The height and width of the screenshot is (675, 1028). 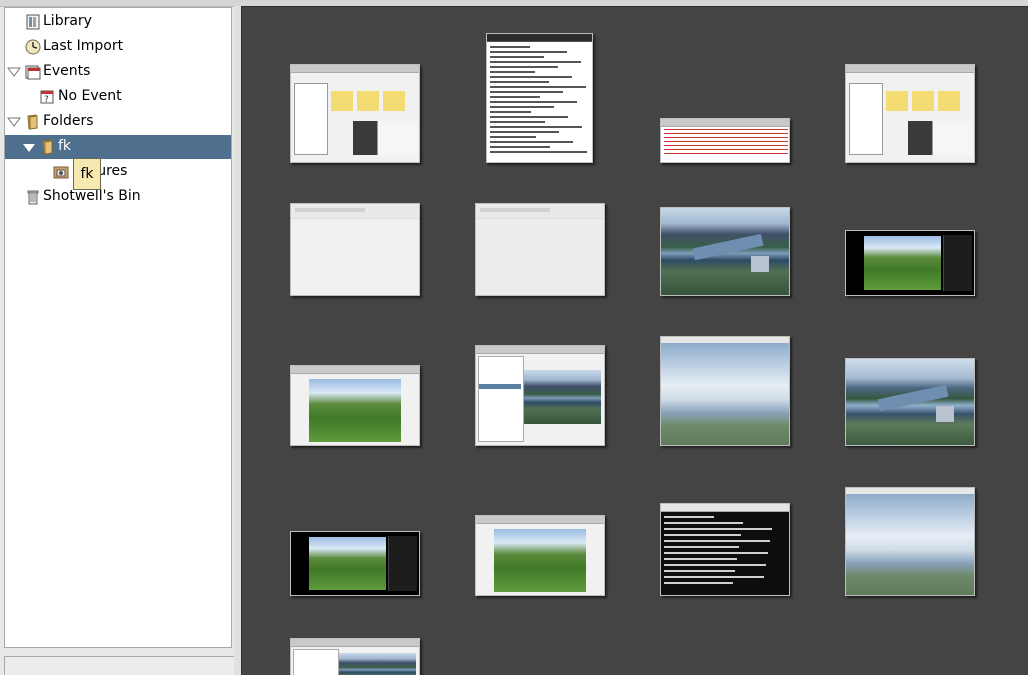 What do you see at coordinates (90, 96) in the screenshot?
I see `sidebar-item-label: No Event` at bounding box center [90, 96].